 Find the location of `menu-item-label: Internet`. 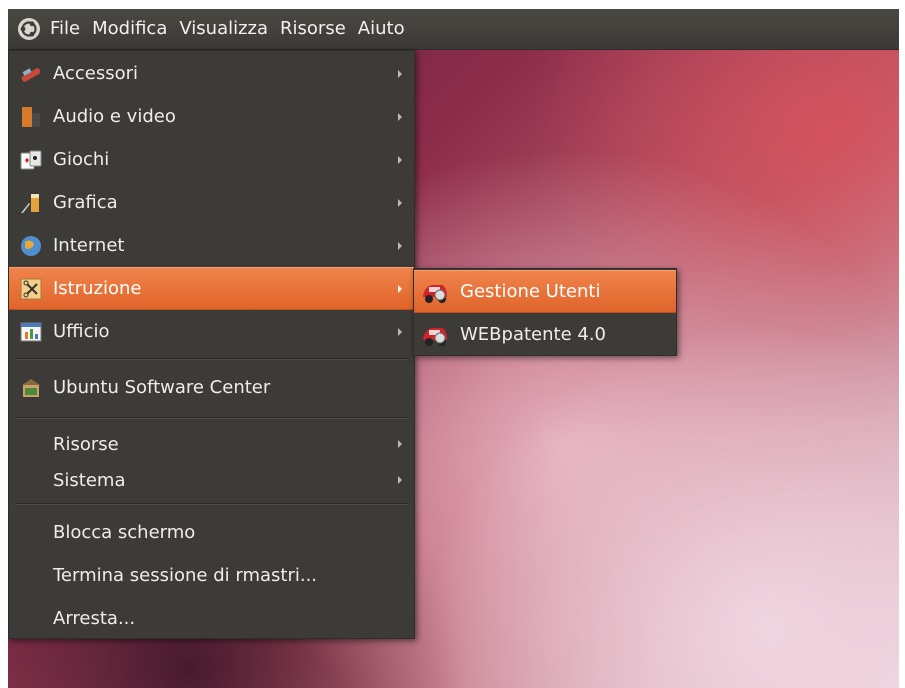

menu-item-label: Internet is located at coordinates (89, 245).